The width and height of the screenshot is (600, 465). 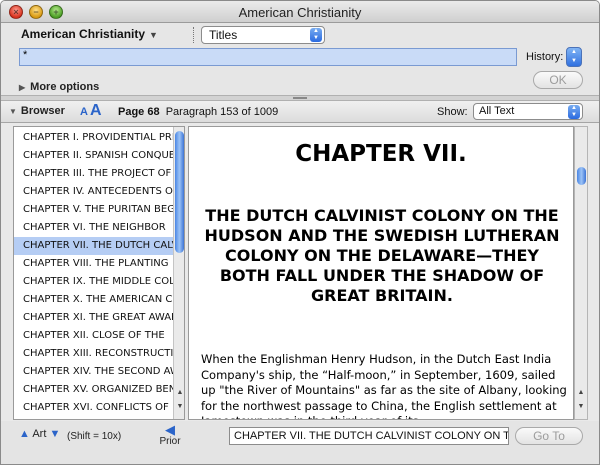 I want to click on chapter-list-item: CHAPTER V. THE PURITAN BEGINNINGS, so click(x=94, y=210).